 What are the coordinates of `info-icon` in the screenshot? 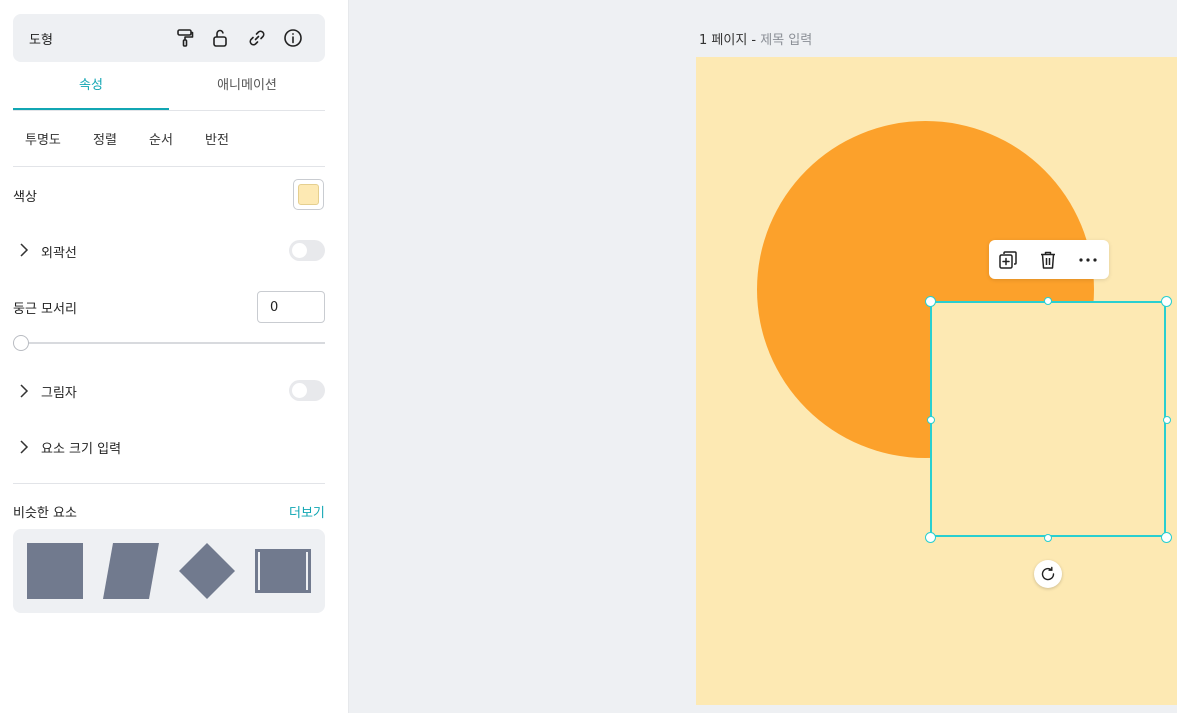 It's located at (293, 38).